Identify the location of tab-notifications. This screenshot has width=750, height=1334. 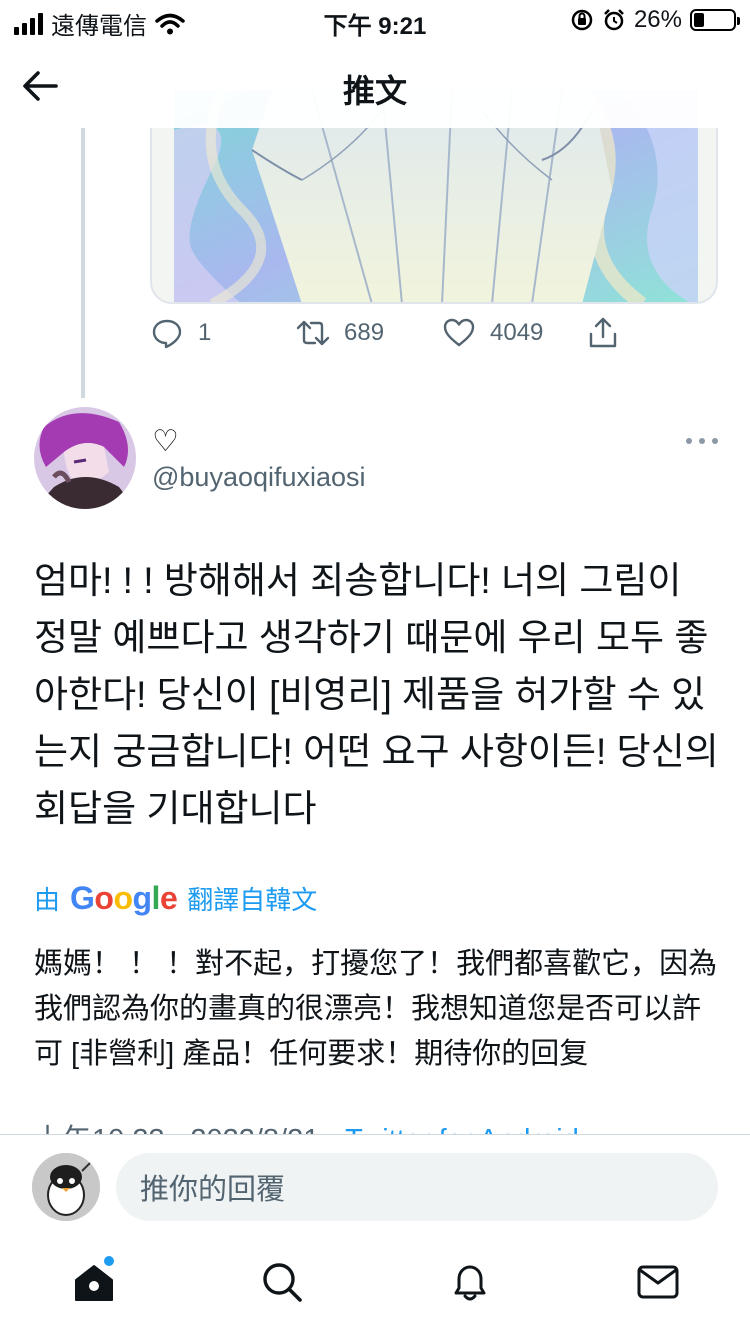
(470, 1282).